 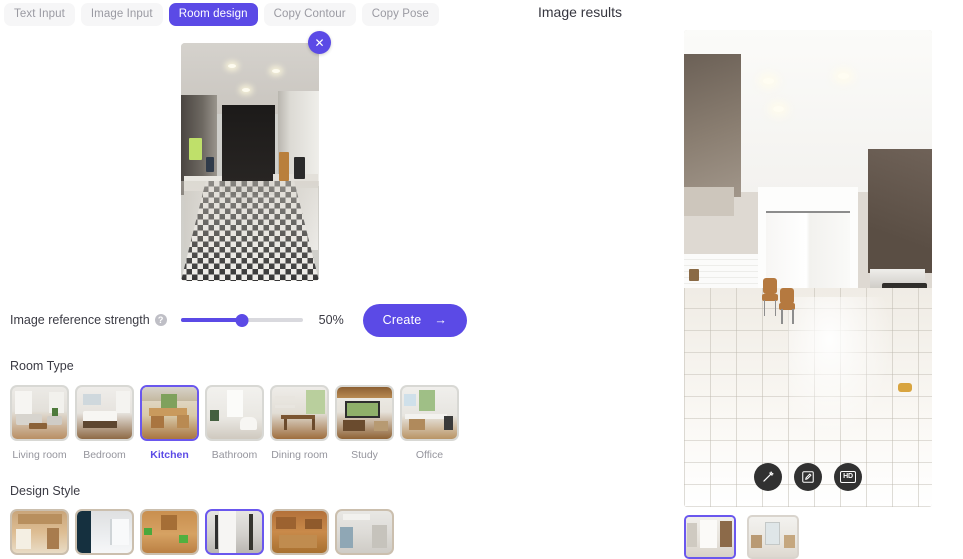 I want to click on help-circle-icon: ?, so click(x=160, y=320).